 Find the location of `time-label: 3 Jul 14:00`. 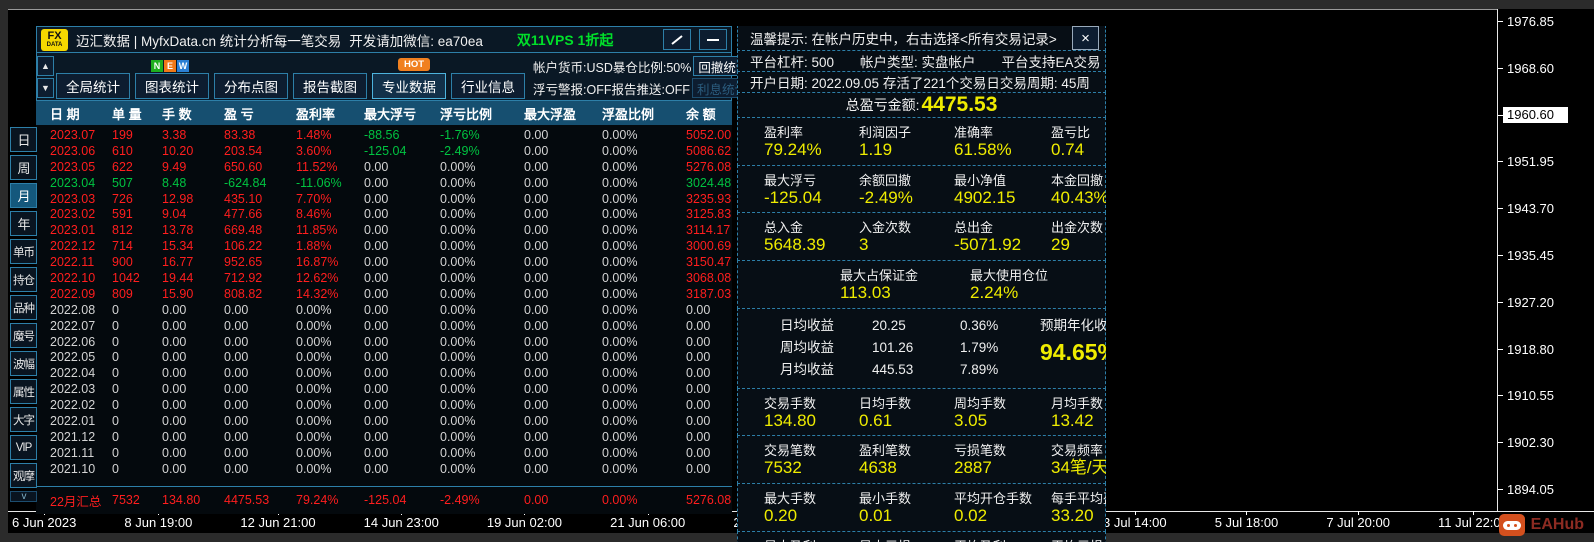

time-label: 3 Jul 14:00 is located at coordinates (1135, 520).